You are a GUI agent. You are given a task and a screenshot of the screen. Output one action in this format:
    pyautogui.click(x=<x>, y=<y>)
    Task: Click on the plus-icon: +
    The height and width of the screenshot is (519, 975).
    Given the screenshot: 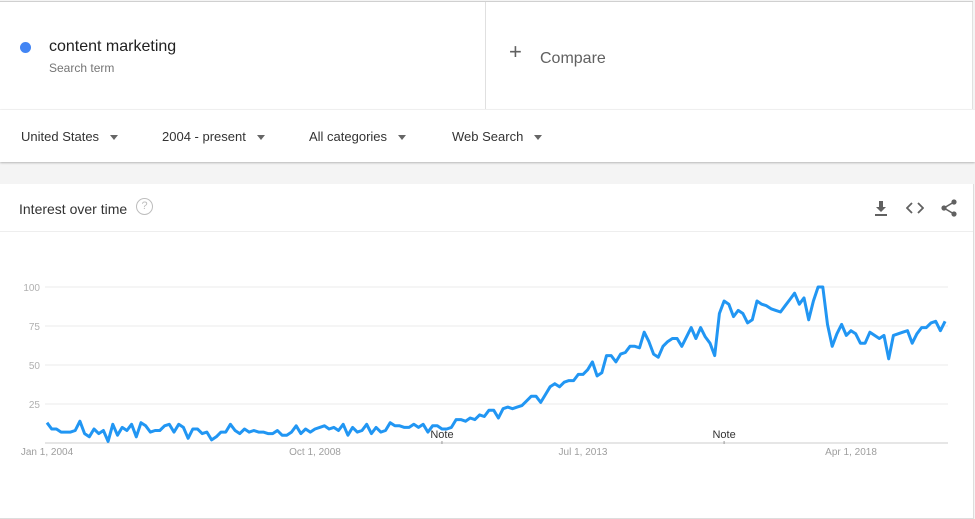 What is the action you would take?
    pyautogui.click(x=515, y=51)
    